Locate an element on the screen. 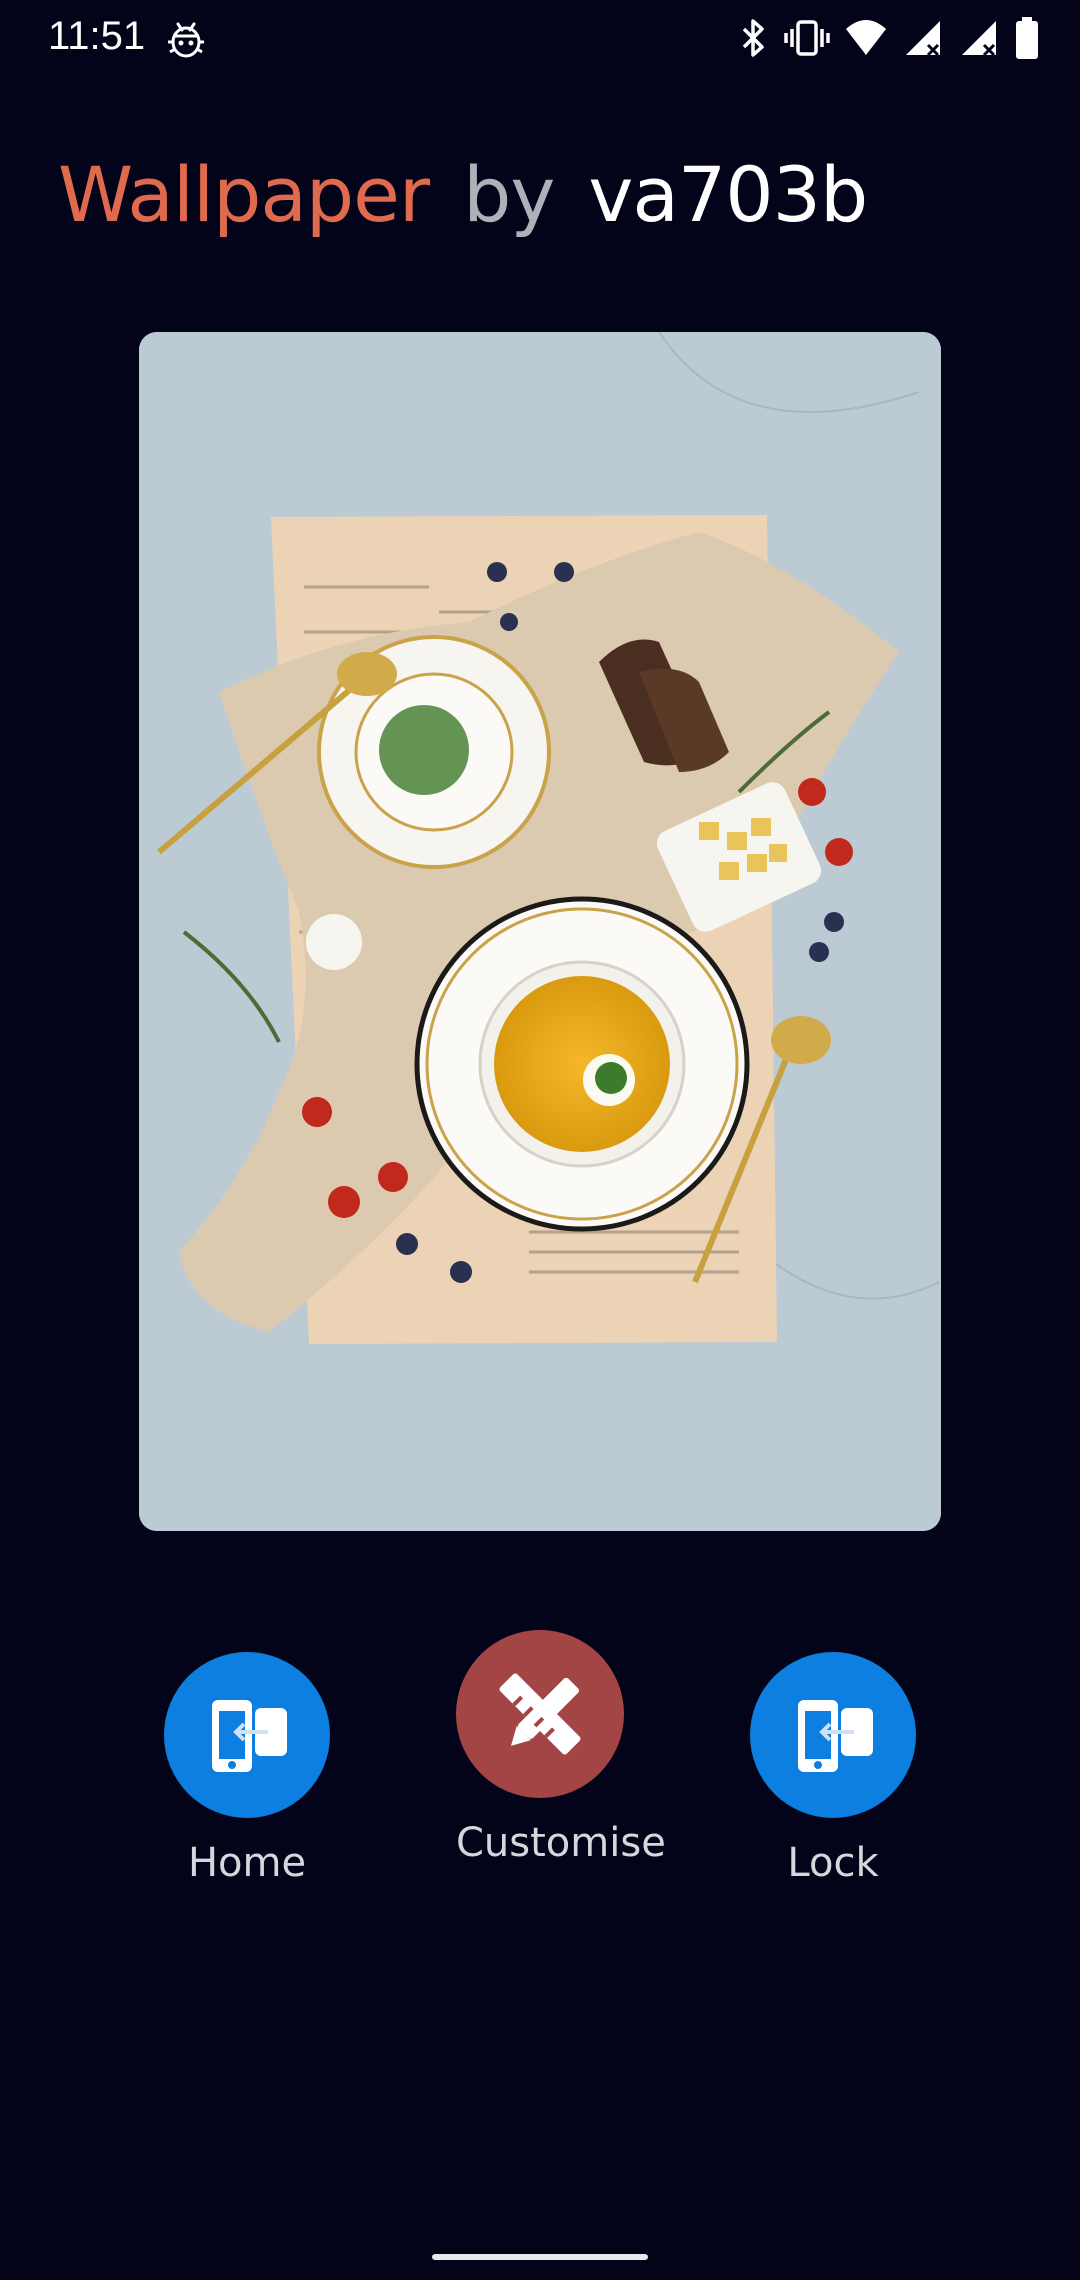  page-title: Wallpaper by va703b is located at coordinates (463, 194).